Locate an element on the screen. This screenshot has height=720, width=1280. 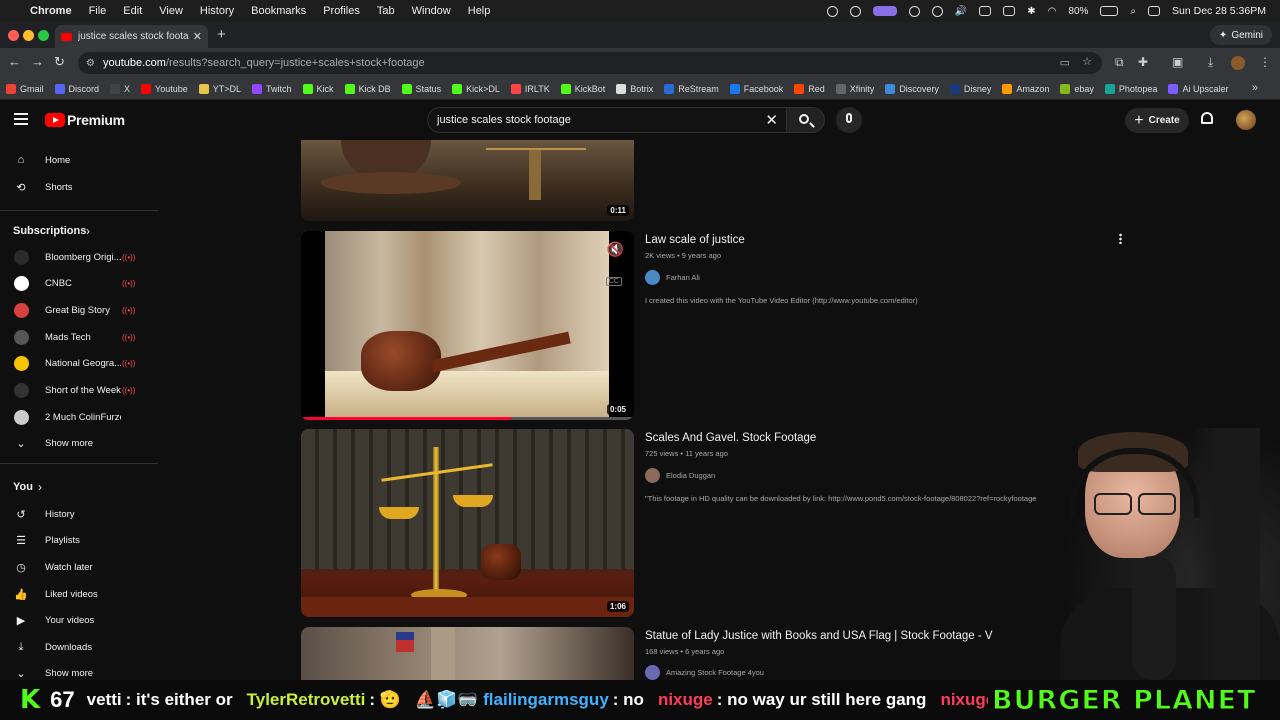
menu-window: Window is located at coordinates (431, 11).